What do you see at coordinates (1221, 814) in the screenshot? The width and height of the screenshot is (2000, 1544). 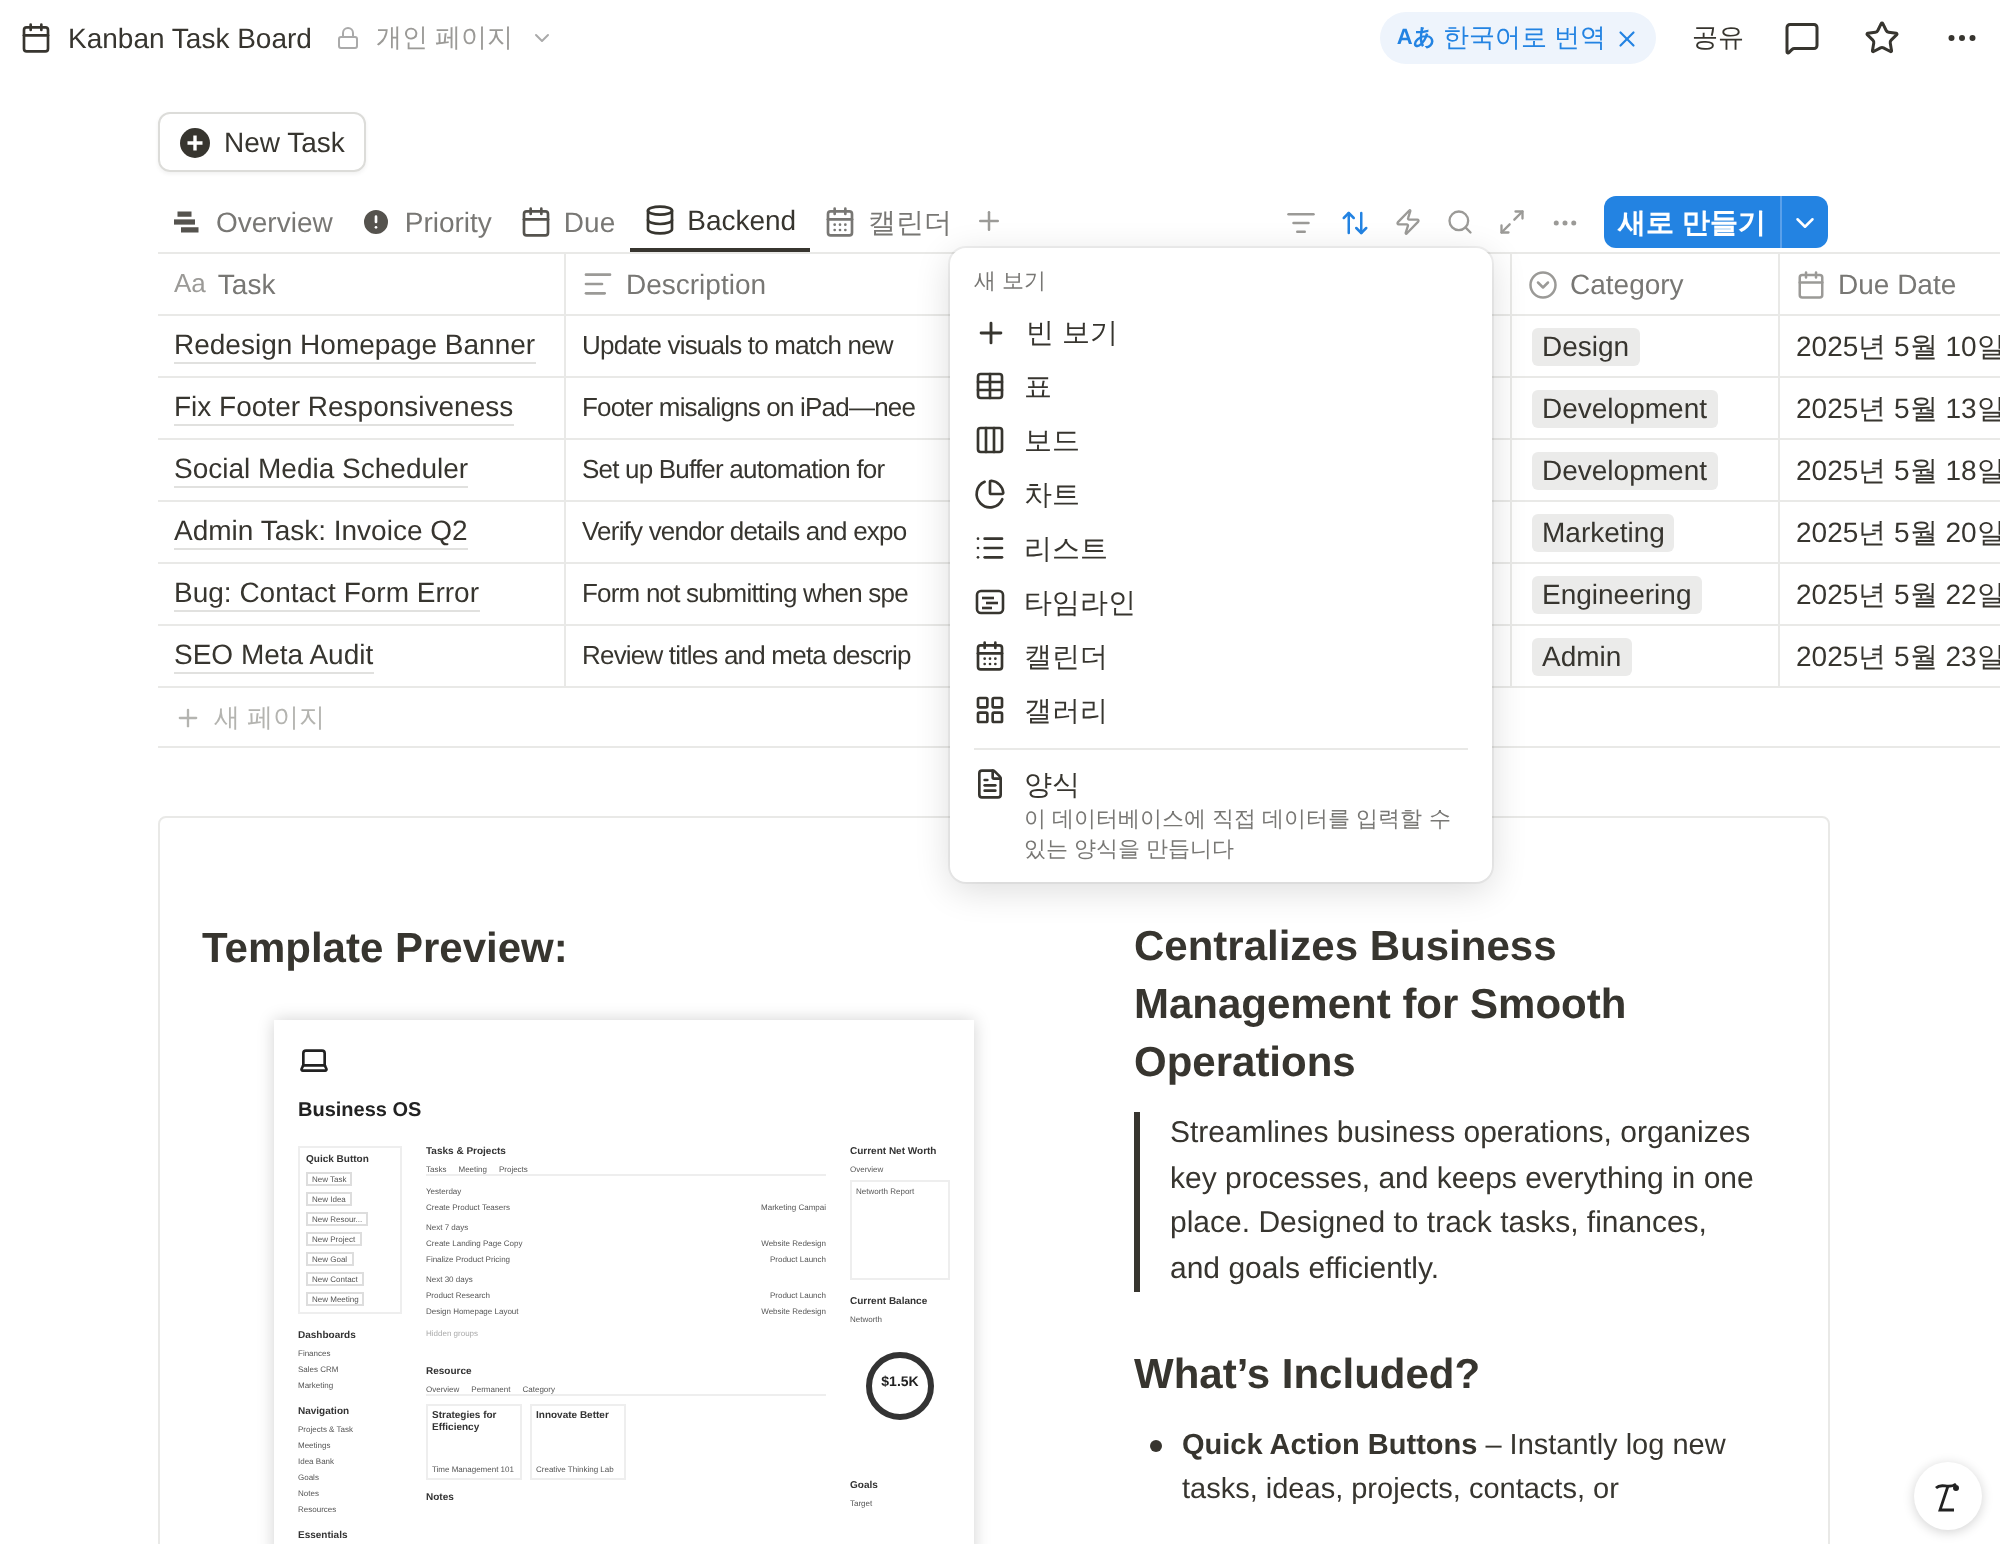 I see `menu-item: 양식 이 데이터베이스에 직접 데이터를 입력할 수 있는 양식을 만듭니다` at bounding box center [1221, 814].